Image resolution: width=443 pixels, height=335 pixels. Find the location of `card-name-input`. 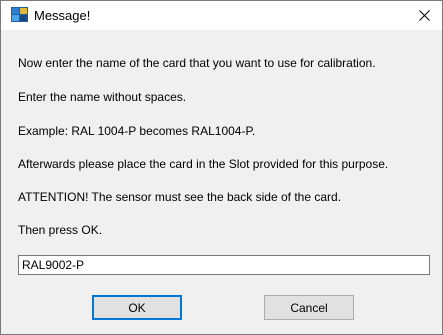

card-name-input is located at coordinates (224, 265).